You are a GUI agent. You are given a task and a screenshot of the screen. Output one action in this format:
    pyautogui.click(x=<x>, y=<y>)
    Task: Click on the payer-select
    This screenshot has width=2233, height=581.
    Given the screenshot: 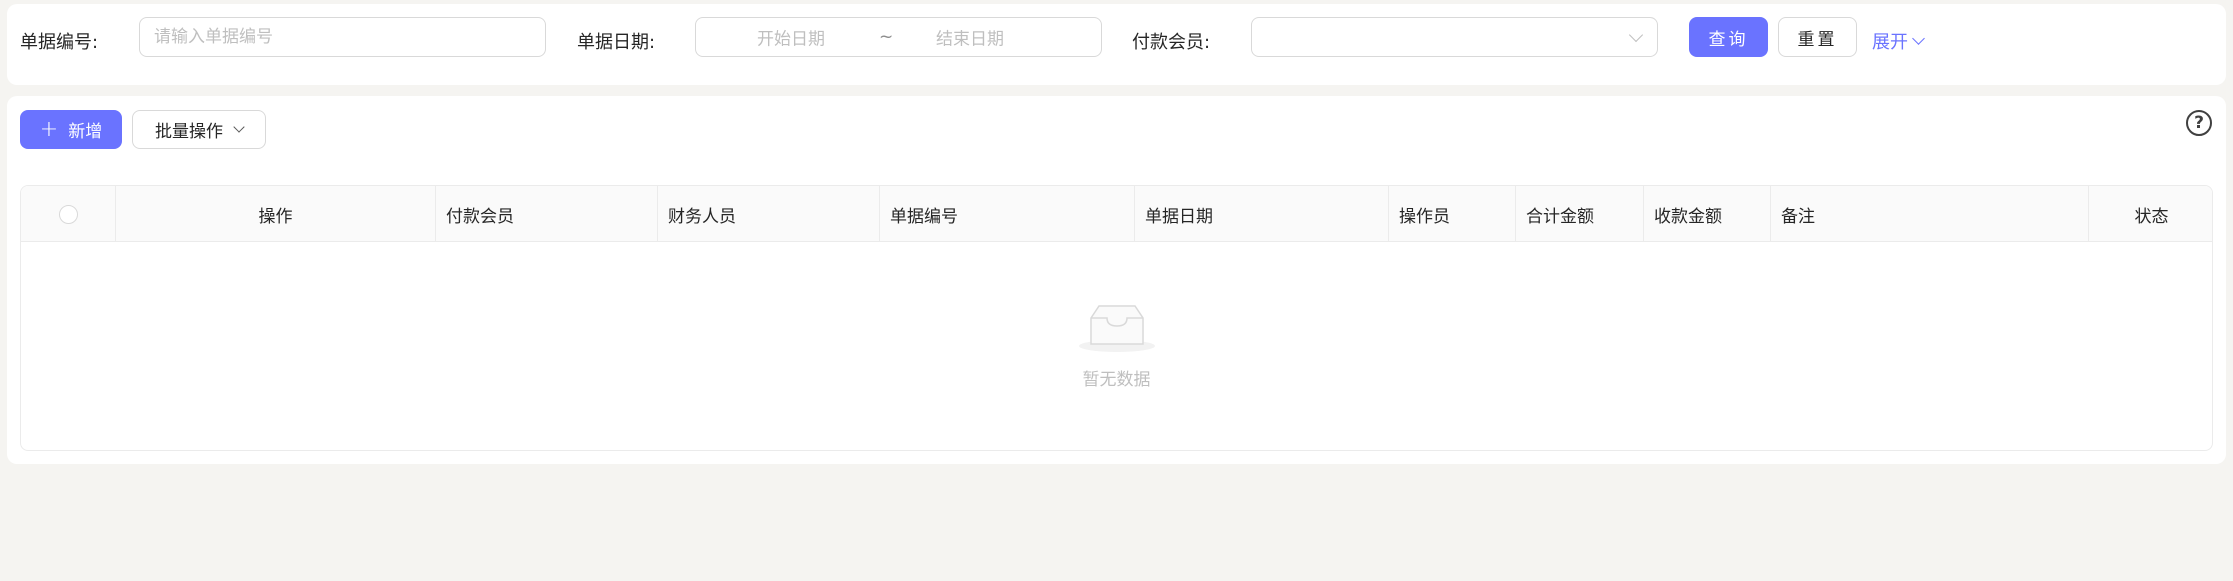 What is the action you would take?
    pyautogui.click(x=1454, y=37)
    